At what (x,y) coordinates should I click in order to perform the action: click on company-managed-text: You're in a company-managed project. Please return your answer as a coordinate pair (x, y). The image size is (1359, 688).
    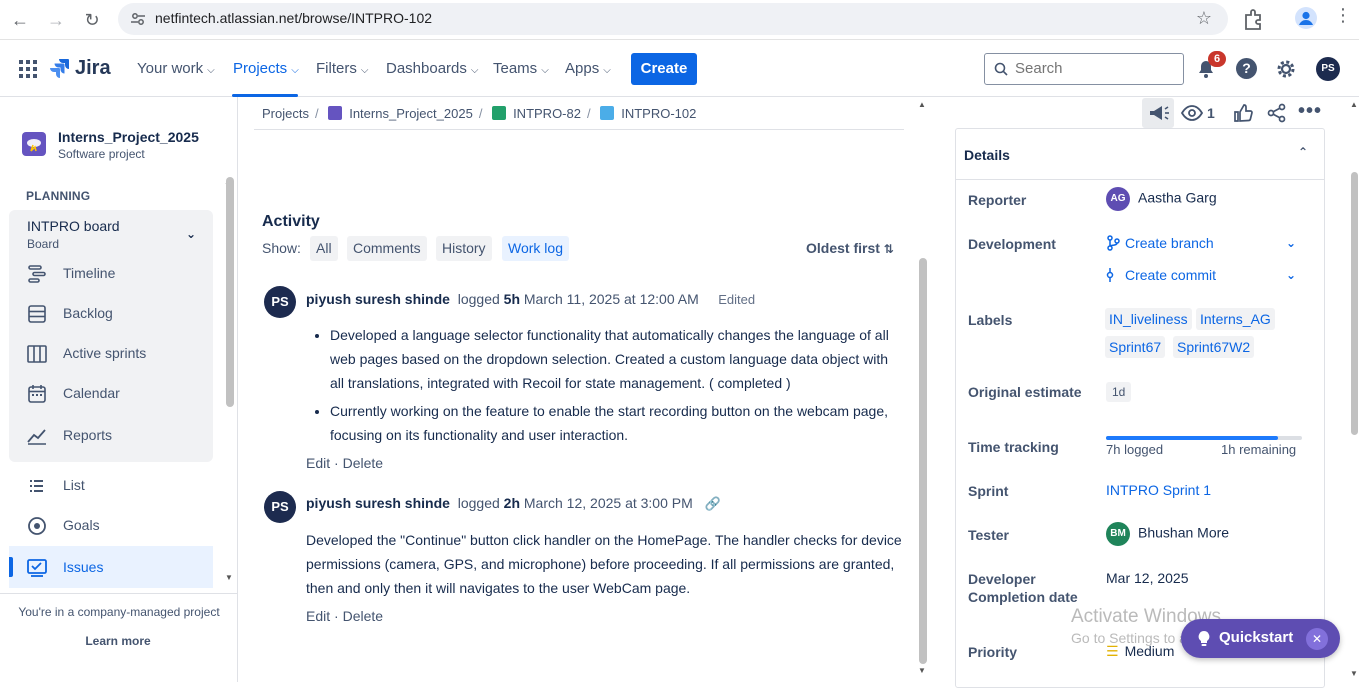
    Looking at the image, I should click on (119, 612).